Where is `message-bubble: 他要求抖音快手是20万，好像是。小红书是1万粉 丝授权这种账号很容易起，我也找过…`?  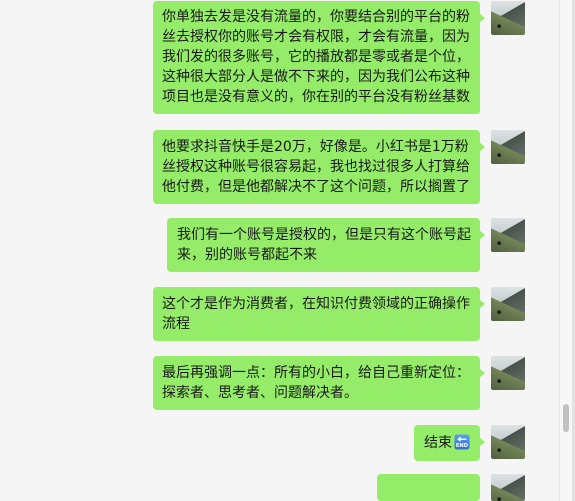
message-bubble: 他要求抖音快手是20万，好像是。小红书是1万粉 丝授权这种账号很容易起，我也找过… is located at coordinates (319, 167).